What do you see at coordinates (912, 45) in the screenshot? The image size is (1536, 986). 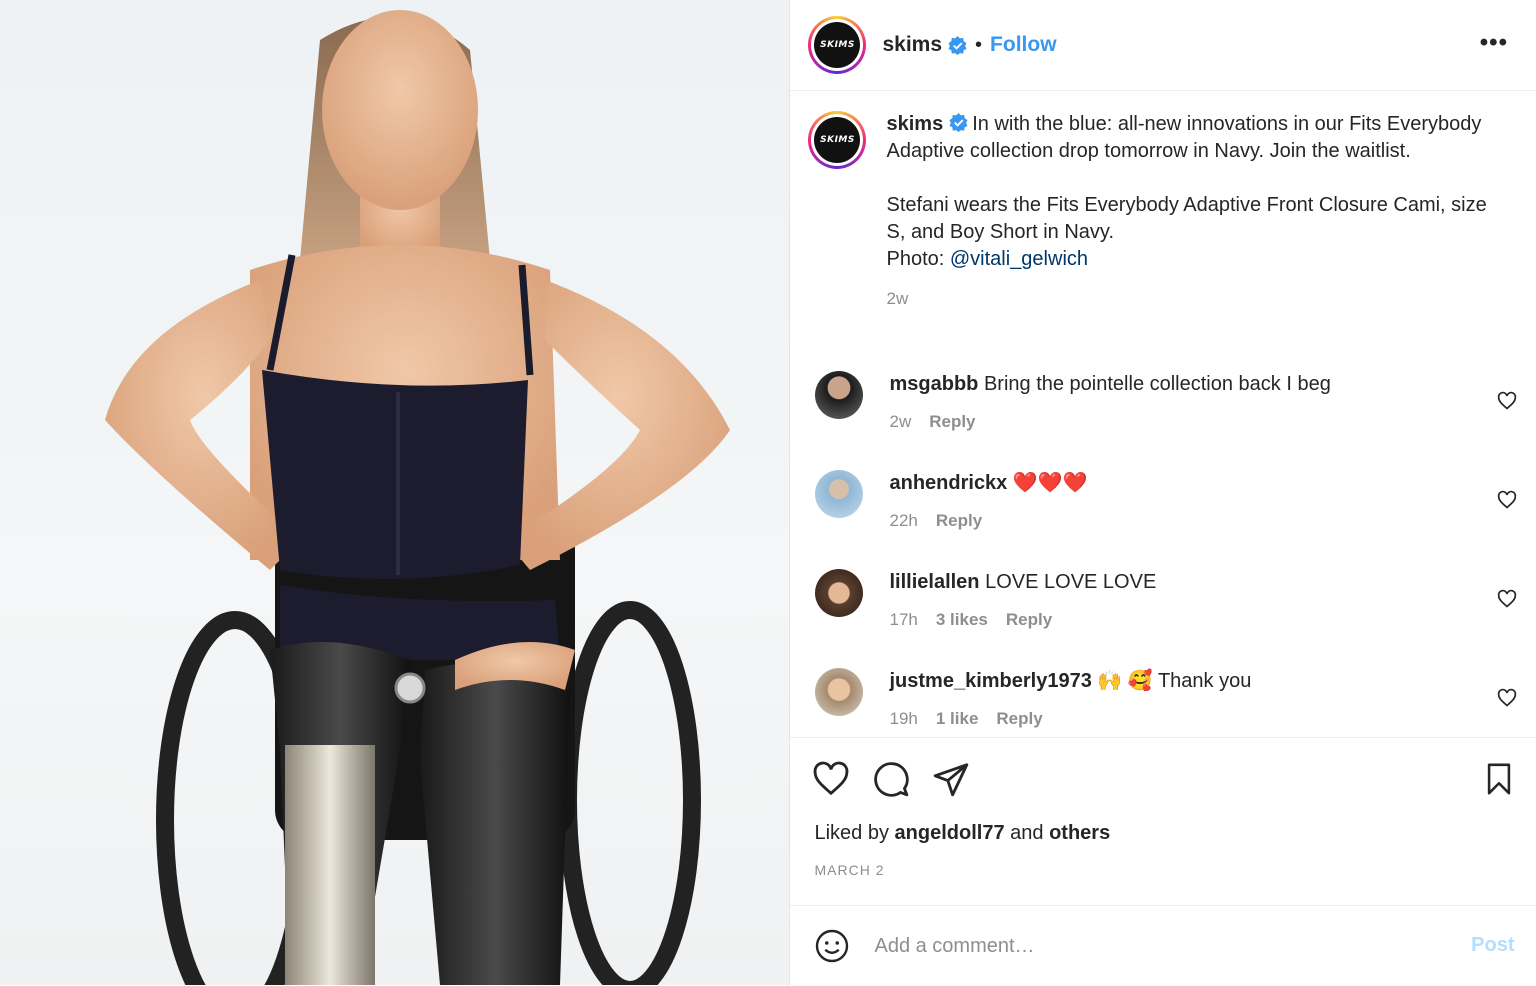 I see `header-username: skims` at bounding box center [912, 45].